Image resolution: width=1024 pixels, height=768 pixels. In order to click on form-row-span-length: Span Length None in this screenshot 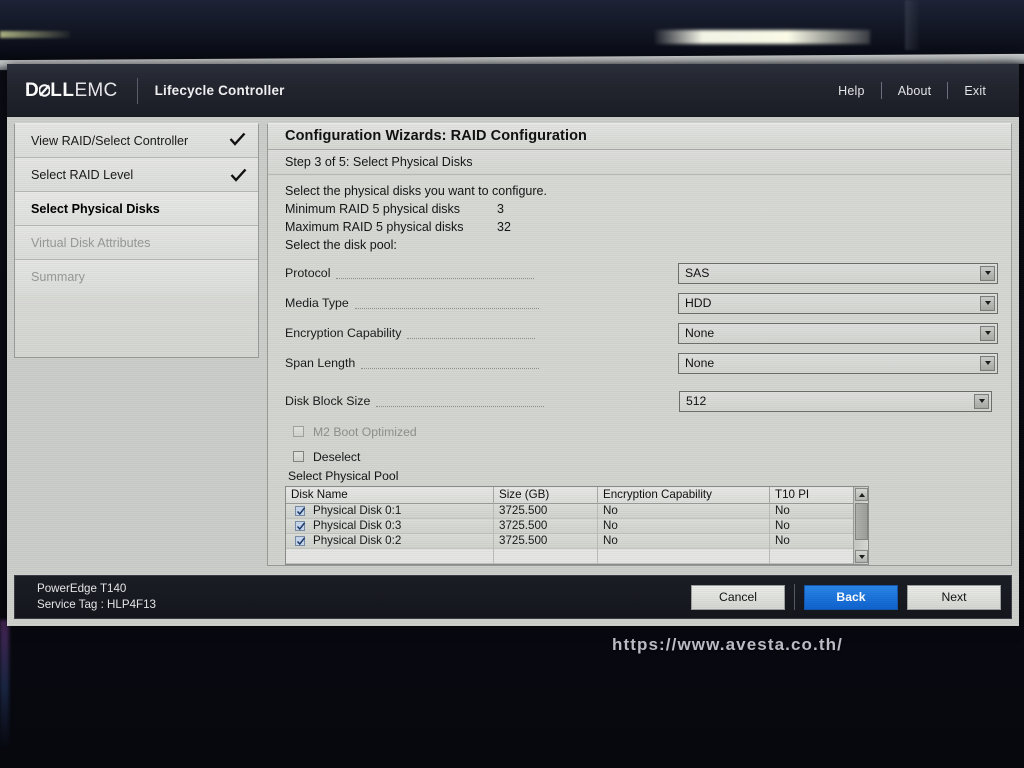, I will do `click(641, 363)`.